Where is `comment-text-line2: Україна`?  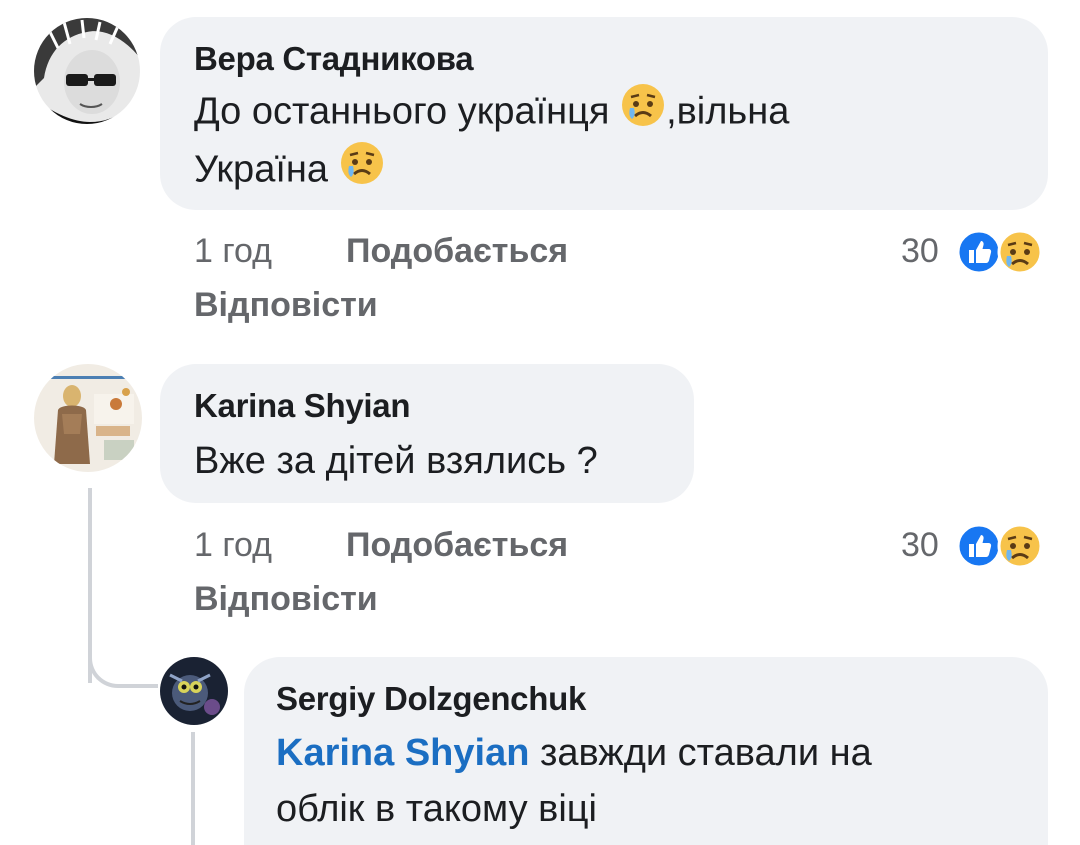 comment-text-line2: Україна is located at coordinates (289, 171).